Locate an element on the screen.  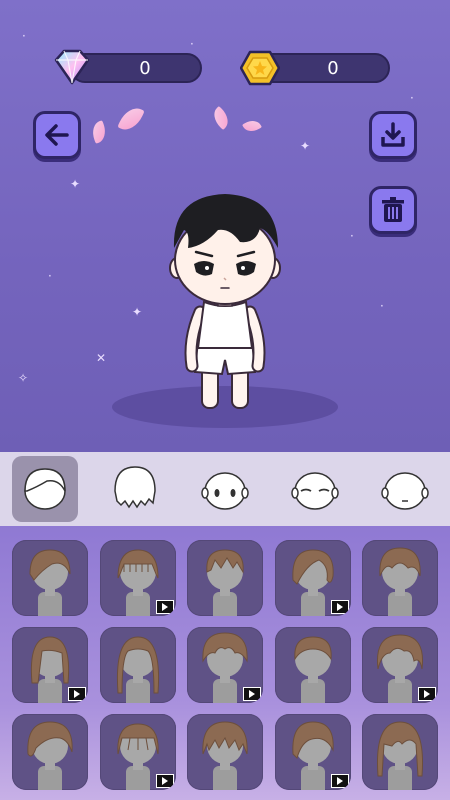
delete-button is located at coordinates (393, 210).